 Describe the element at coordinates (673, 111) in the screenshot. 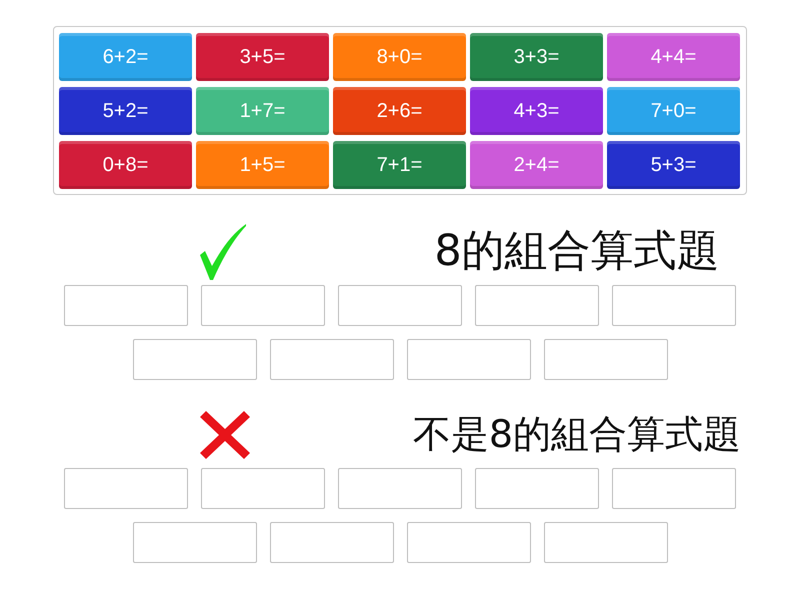

I see `equation-tile: 7+0=` at that location.